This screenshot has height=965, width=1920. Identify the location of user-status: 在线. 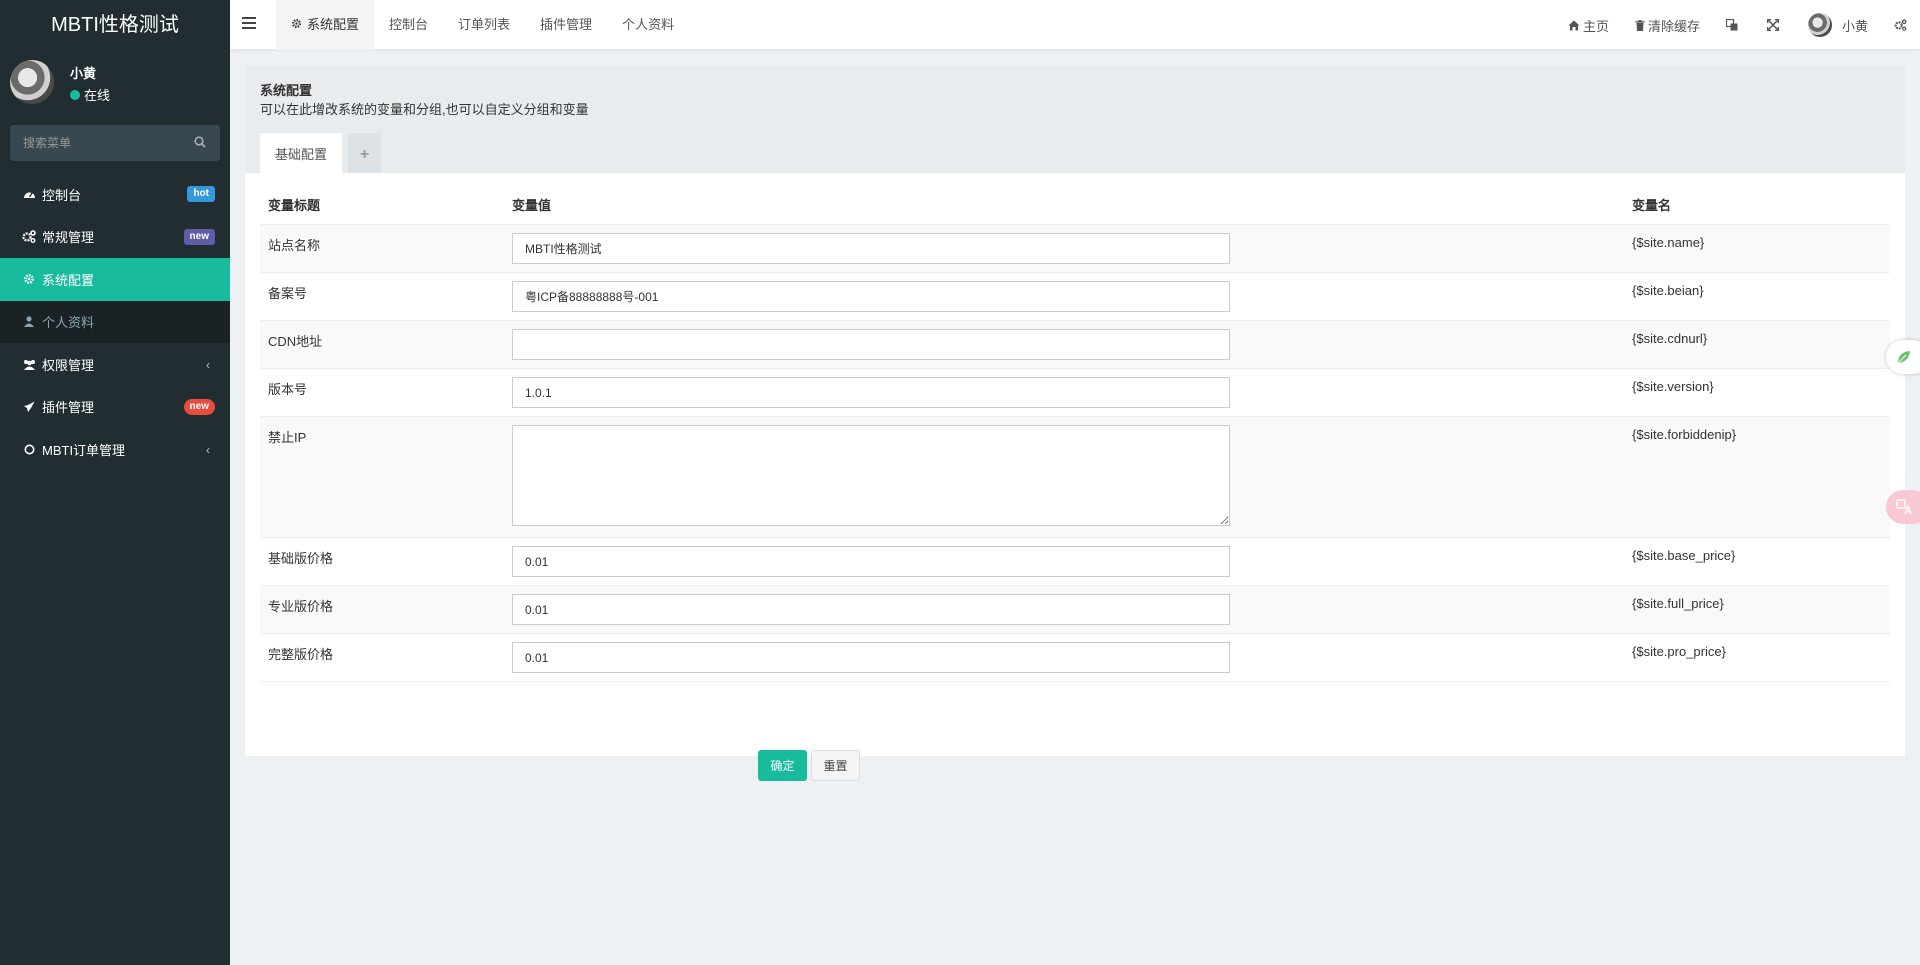
(90, 94).